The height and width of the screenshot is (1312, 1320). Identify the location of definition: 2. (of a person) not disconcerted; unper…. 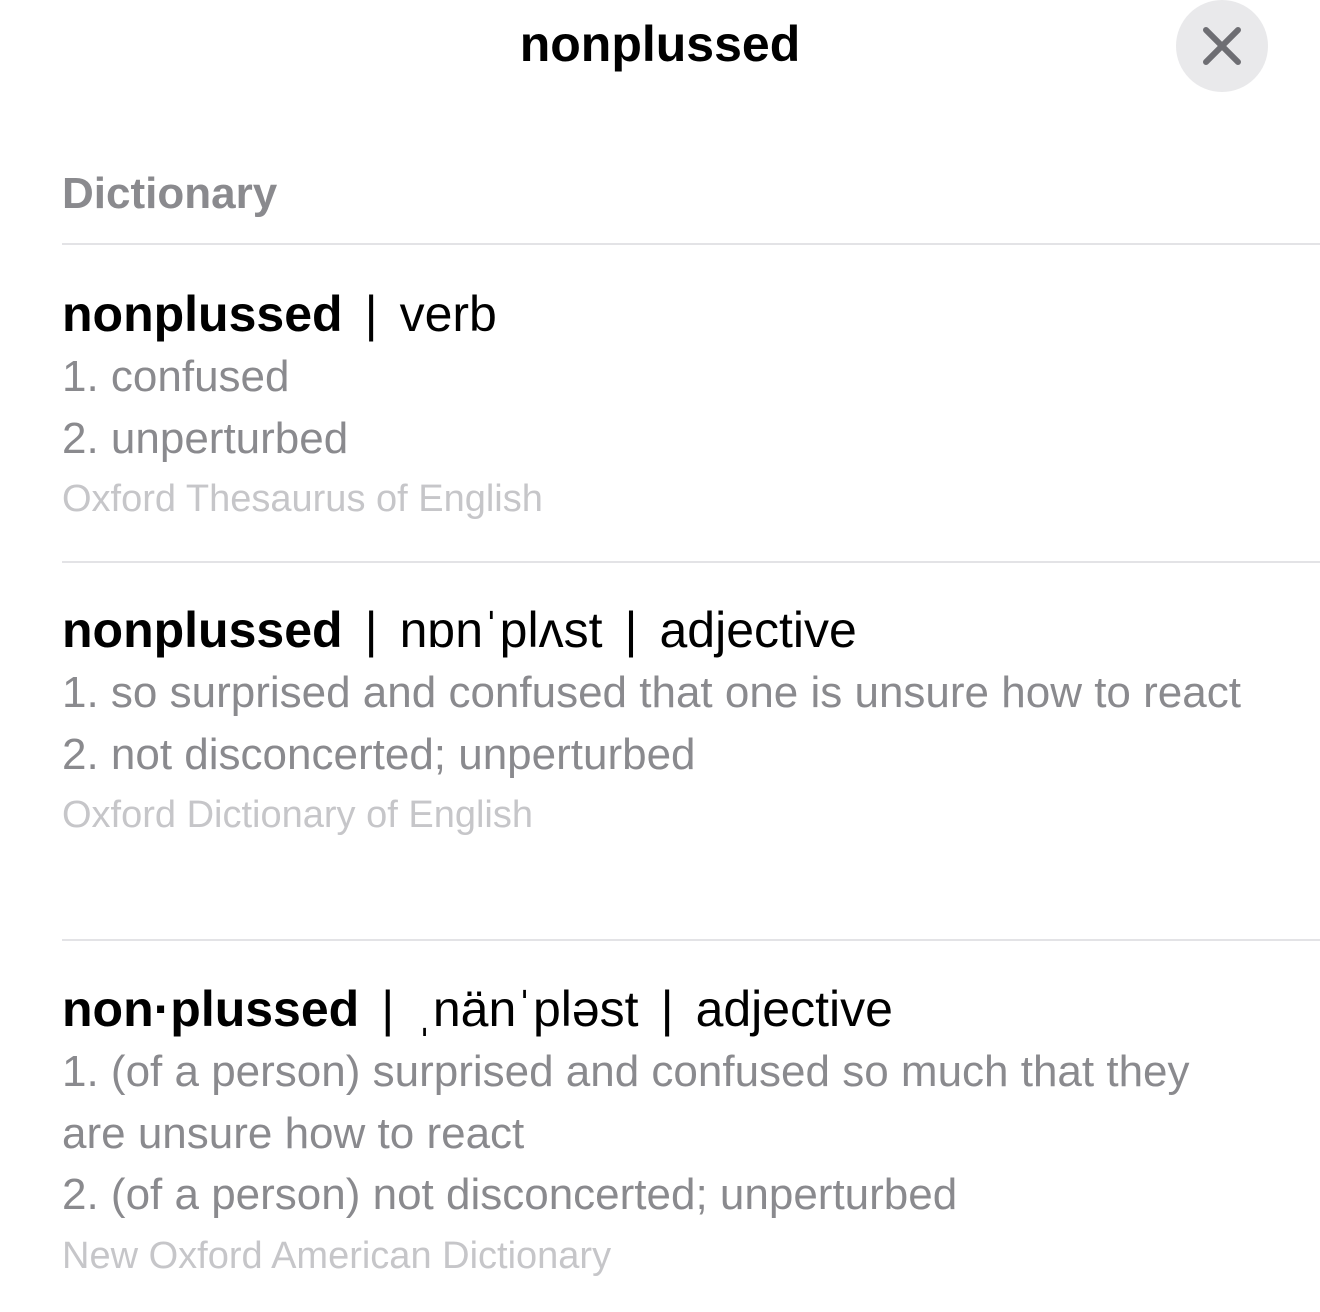
(510, 1194).